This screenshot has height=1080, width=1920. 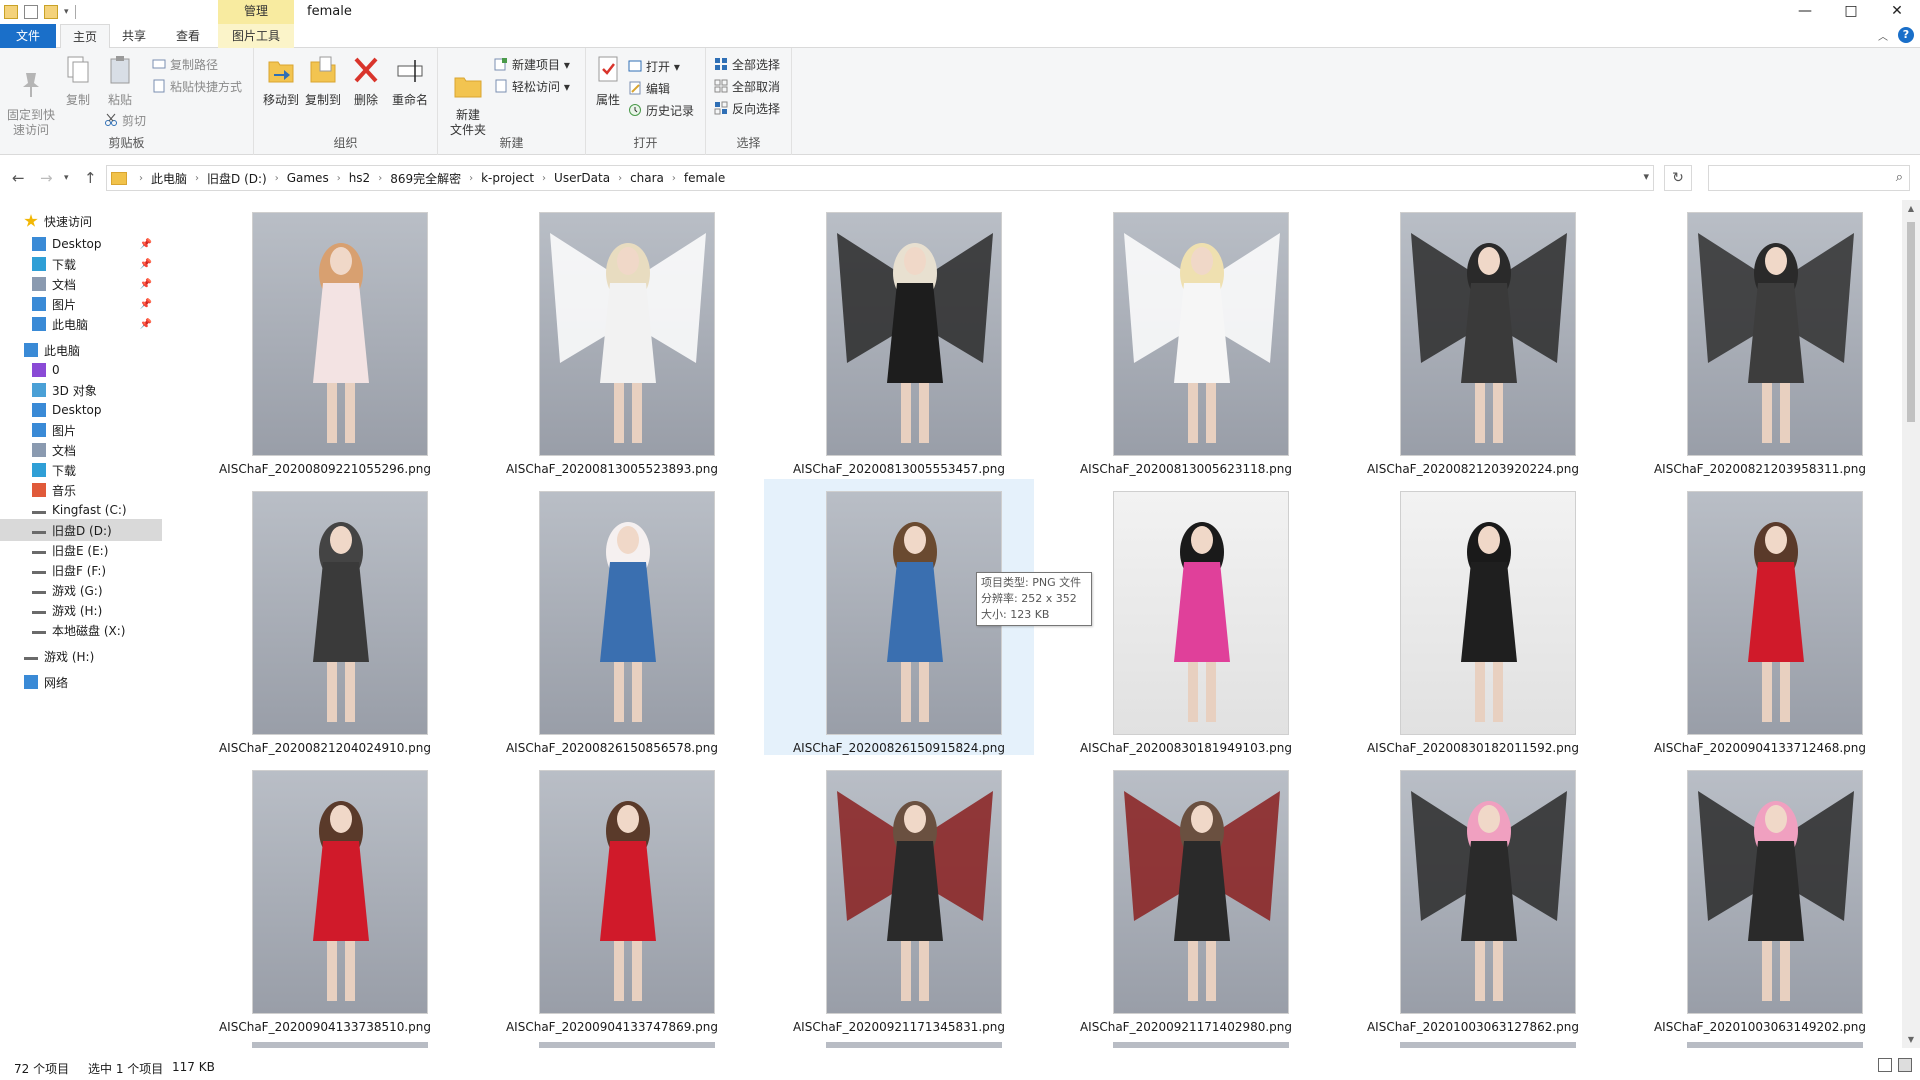 What do you see at coordinates (661, 110) in the screenshot?
I see `history-button: 历史记录` at bounding box center [661, 110].